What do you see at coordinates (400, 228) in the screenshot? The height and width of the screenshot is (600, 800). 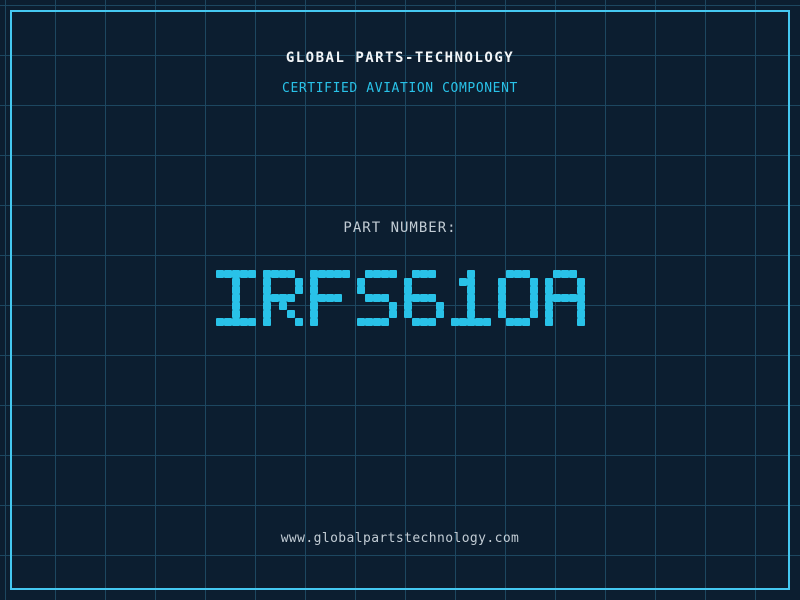 I see `part-number-label: PART NUMBER:` at bounding box center [400, 228].